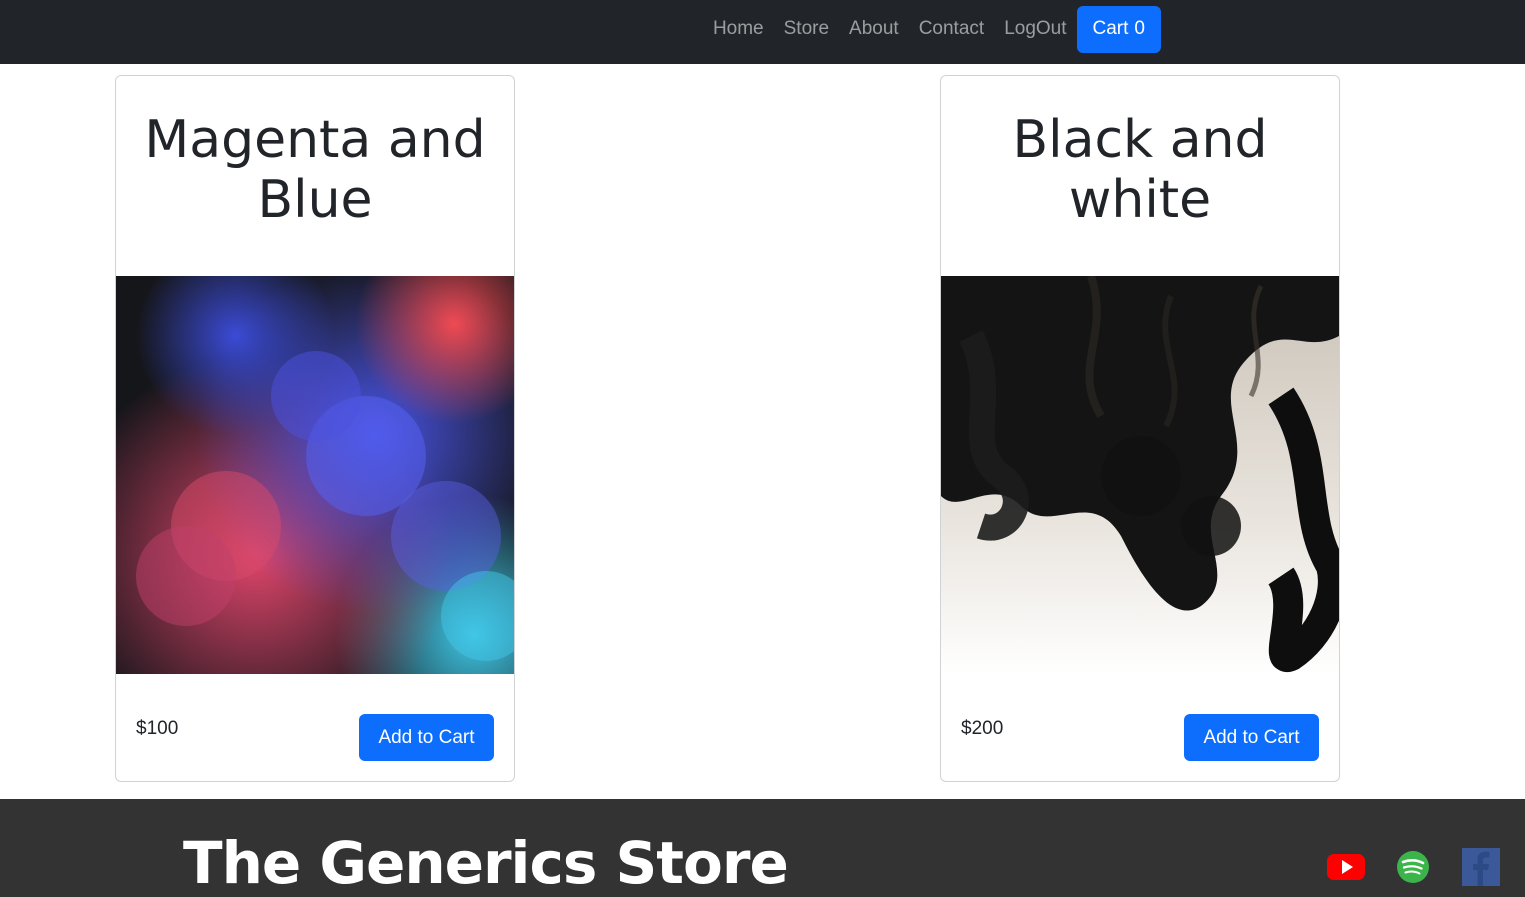 The height and width of the screenshot is (897, 1525). Describe the element at coordinates (738, 29) in the screenshot. I see `nav-link-home: Home` at that location.